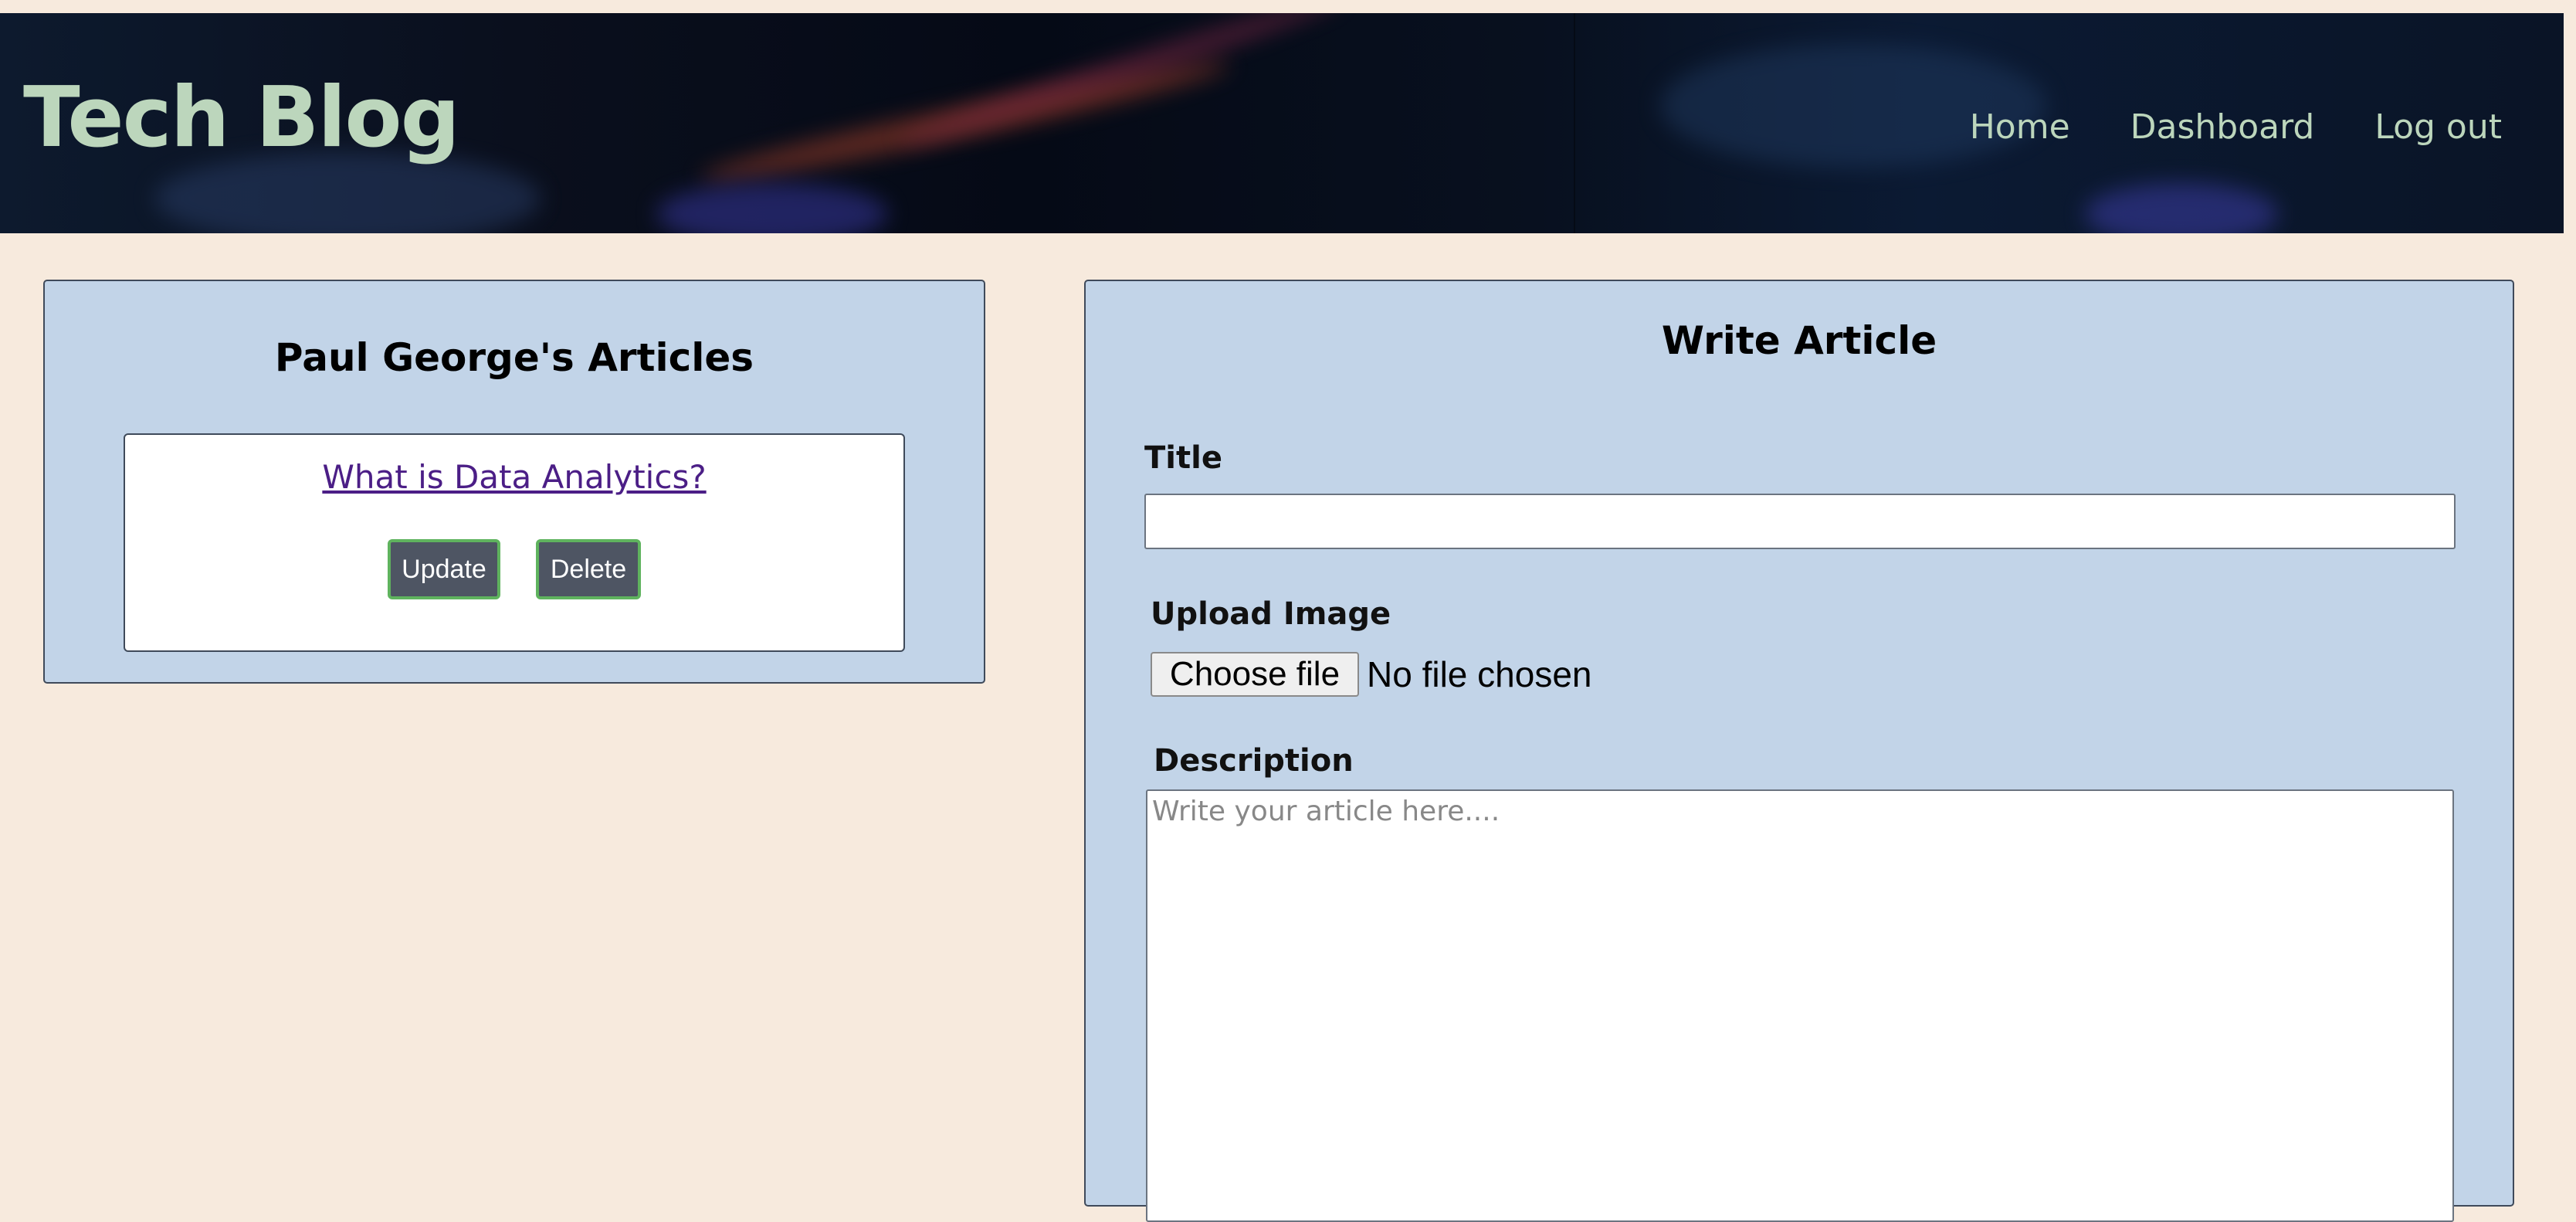 The height and width of the screenshot is (1222, 2576). Describe the element at coordinates (1479, 674) in the screenshot. I see `file-status-text: No file chosen` at that location.